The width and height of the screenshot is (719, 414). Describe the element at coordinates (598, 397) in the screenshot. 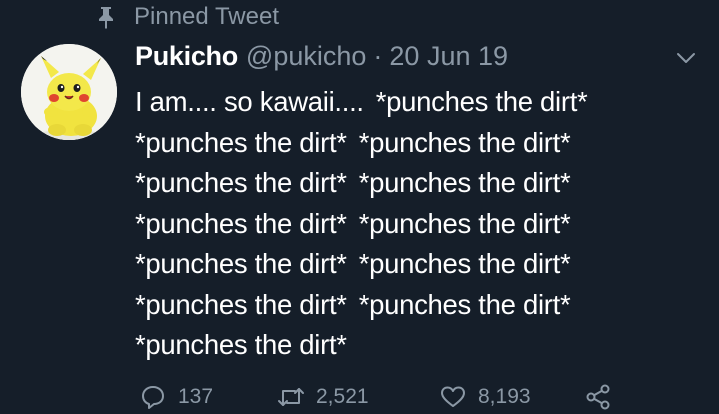

I see `share-icon` at that location.